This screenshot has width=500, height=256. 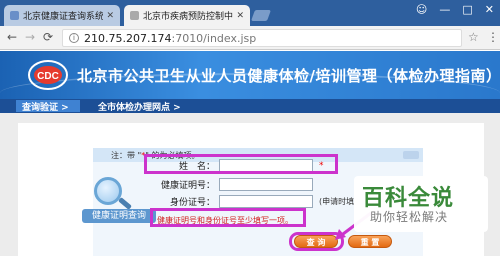 I want to click on new-tab-button, so click(x=261, y=15).